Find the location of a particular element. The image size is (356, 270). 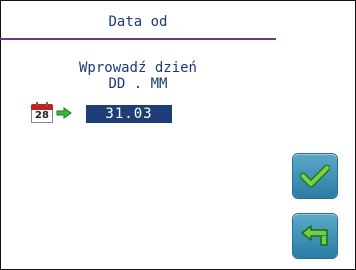

arrow-right-icon is located at coordinates (64, 113).